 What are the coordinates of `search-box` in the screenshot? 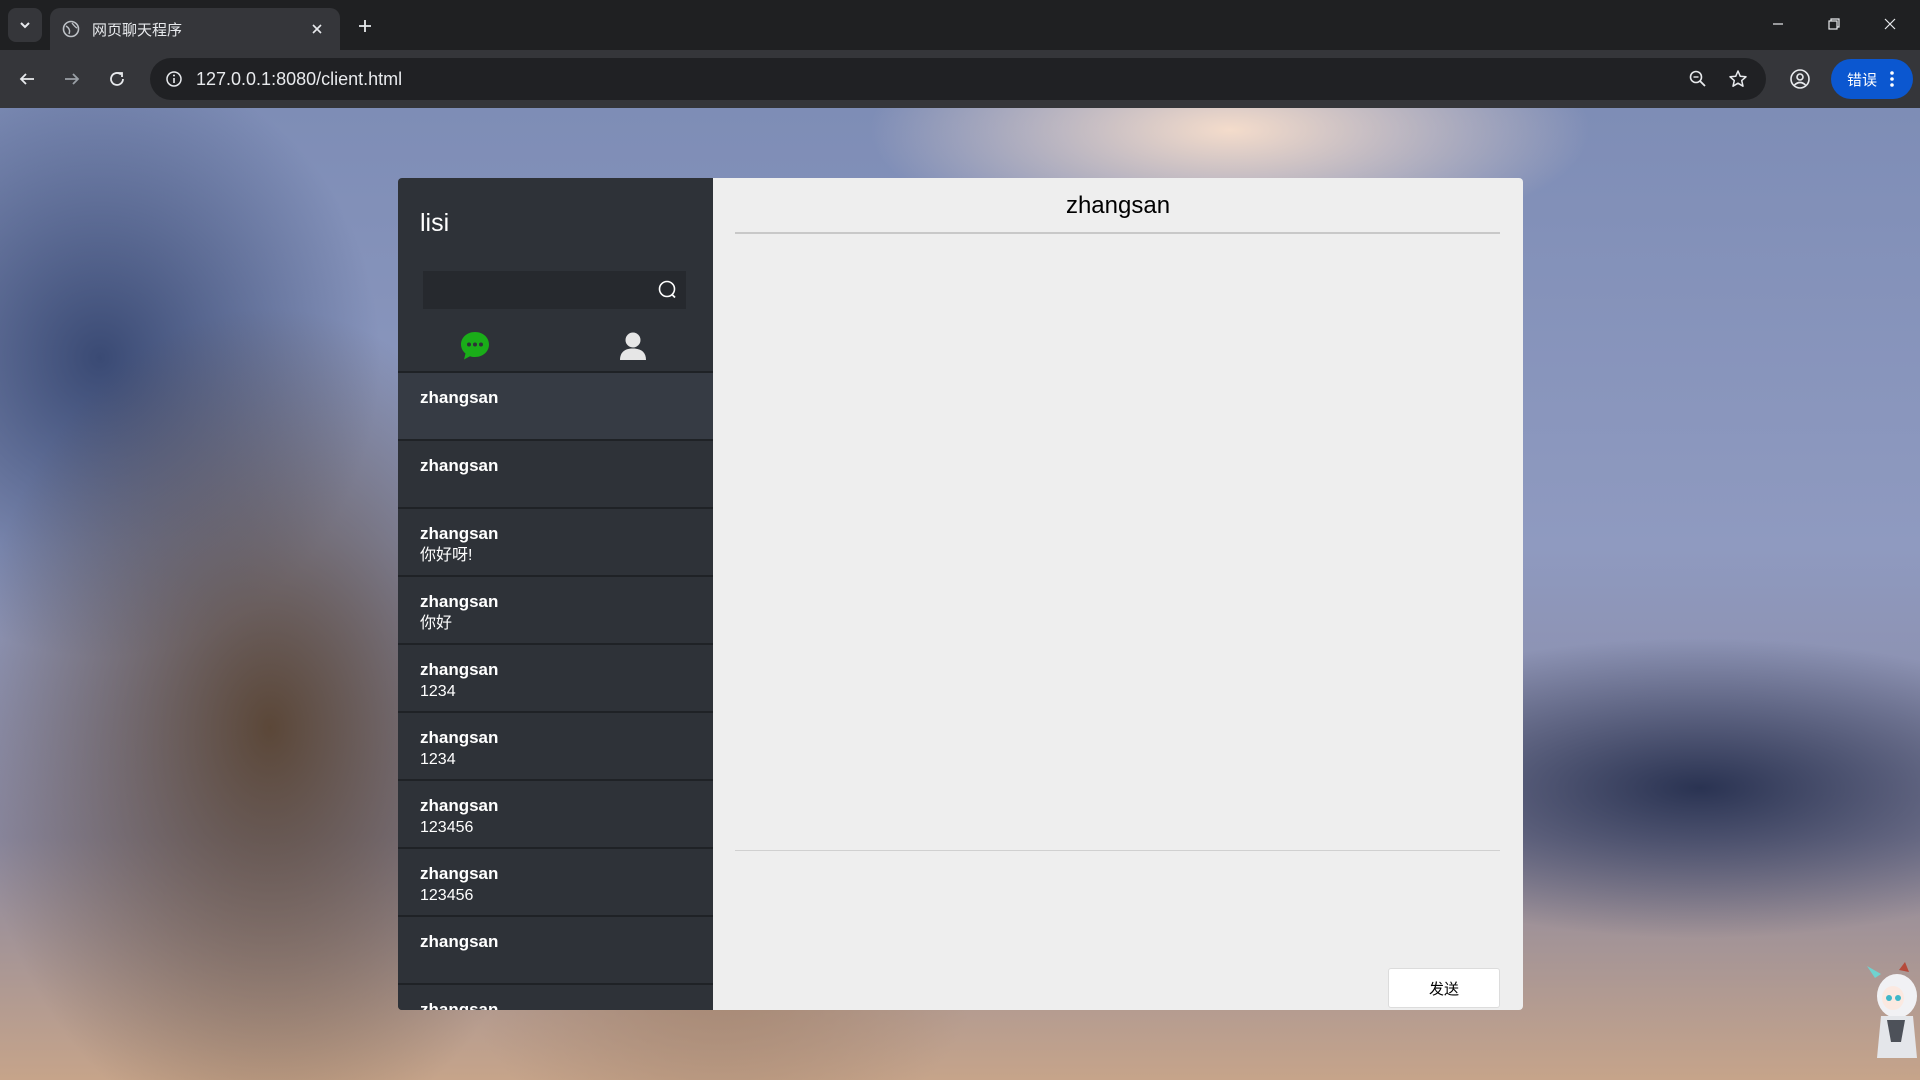 It's located at (554, 290).